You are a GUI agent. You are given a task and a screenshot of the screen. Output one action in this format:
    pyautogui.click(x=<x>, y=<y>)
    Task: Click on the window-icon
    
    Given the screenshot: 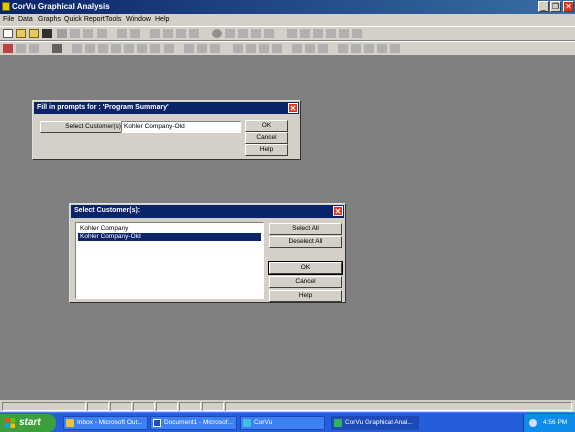 What is the action you would take?
    pyautogui.click(x=357, y=33)
    